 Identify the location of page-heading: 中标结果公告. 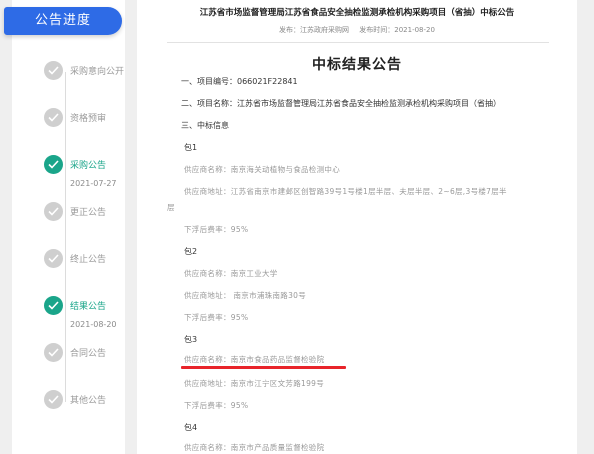
(357, 65).